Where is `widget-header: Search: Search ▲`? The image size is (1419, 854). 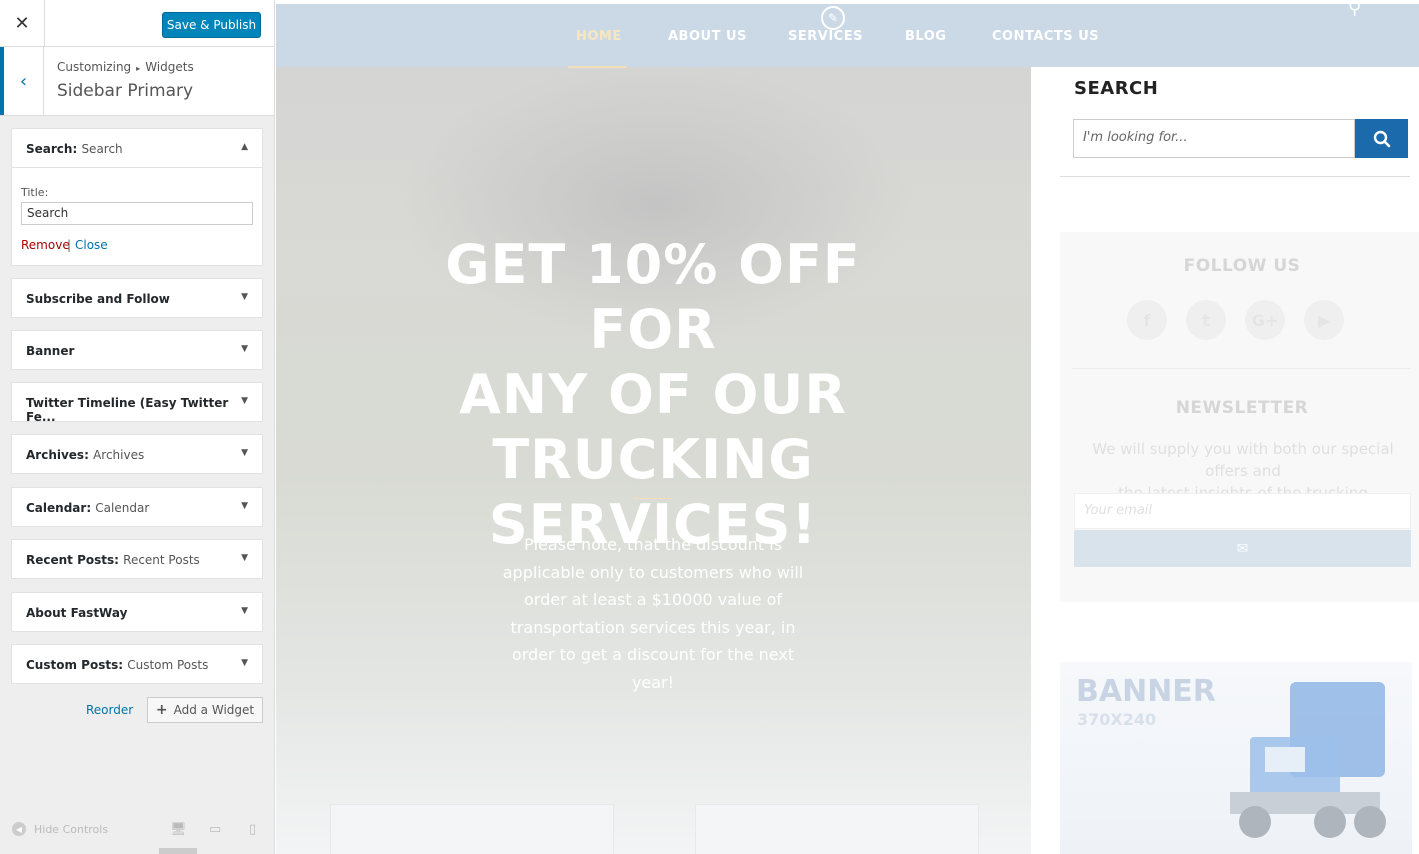
widget-header: Search: Search ▲ is located at coordinates (137, 148).